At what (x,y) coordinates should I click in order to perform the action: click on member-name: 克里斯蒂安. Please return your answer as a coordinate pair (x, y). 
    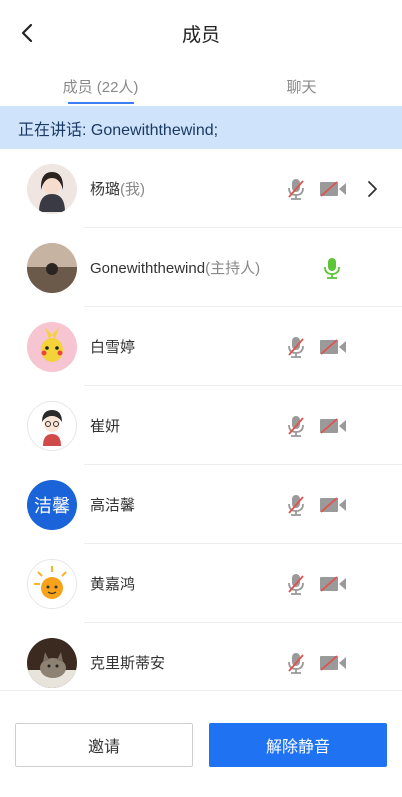
    Looking at the image, I should click on (128, 663).